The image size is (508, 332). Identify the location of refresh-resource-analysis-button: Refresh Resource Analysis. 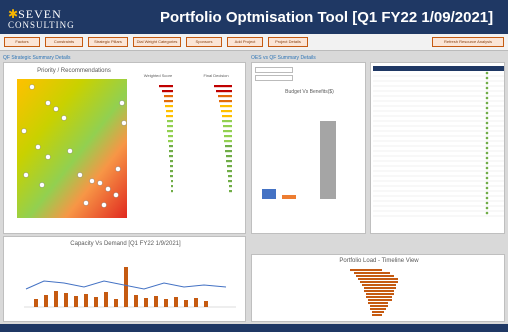
(468, 42).